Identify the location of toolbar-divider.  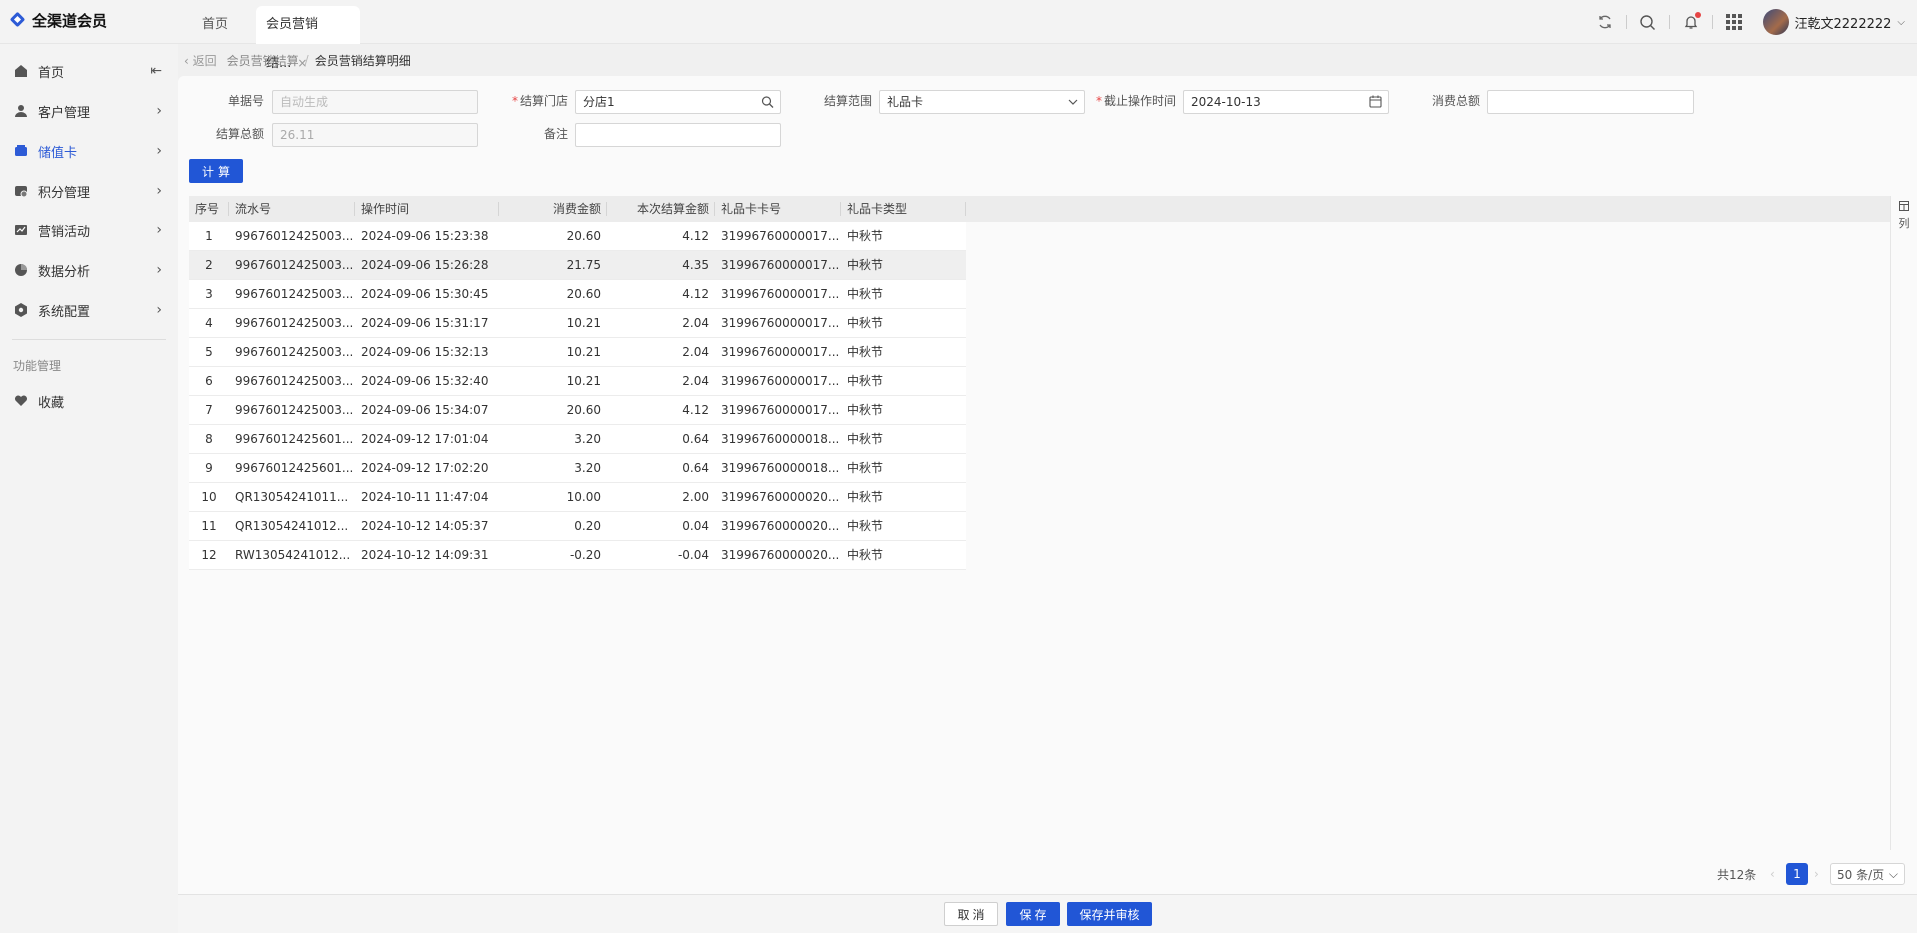
(1626, 22).